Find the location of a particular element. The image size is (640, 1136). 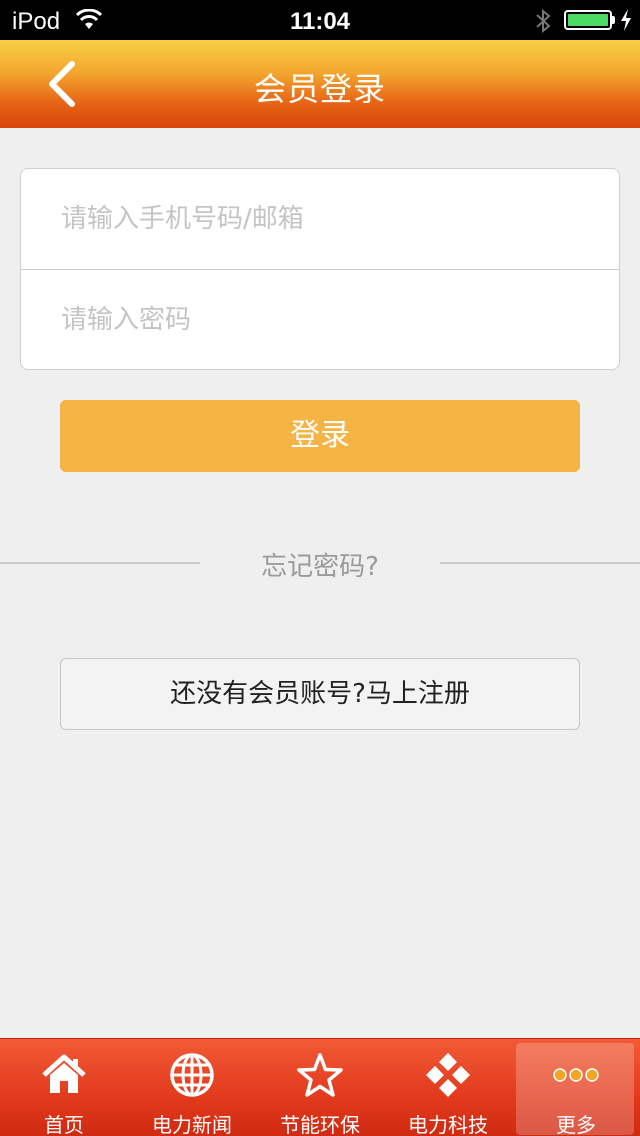

tab-home: 首页 is located at coordinates (64, 1087).